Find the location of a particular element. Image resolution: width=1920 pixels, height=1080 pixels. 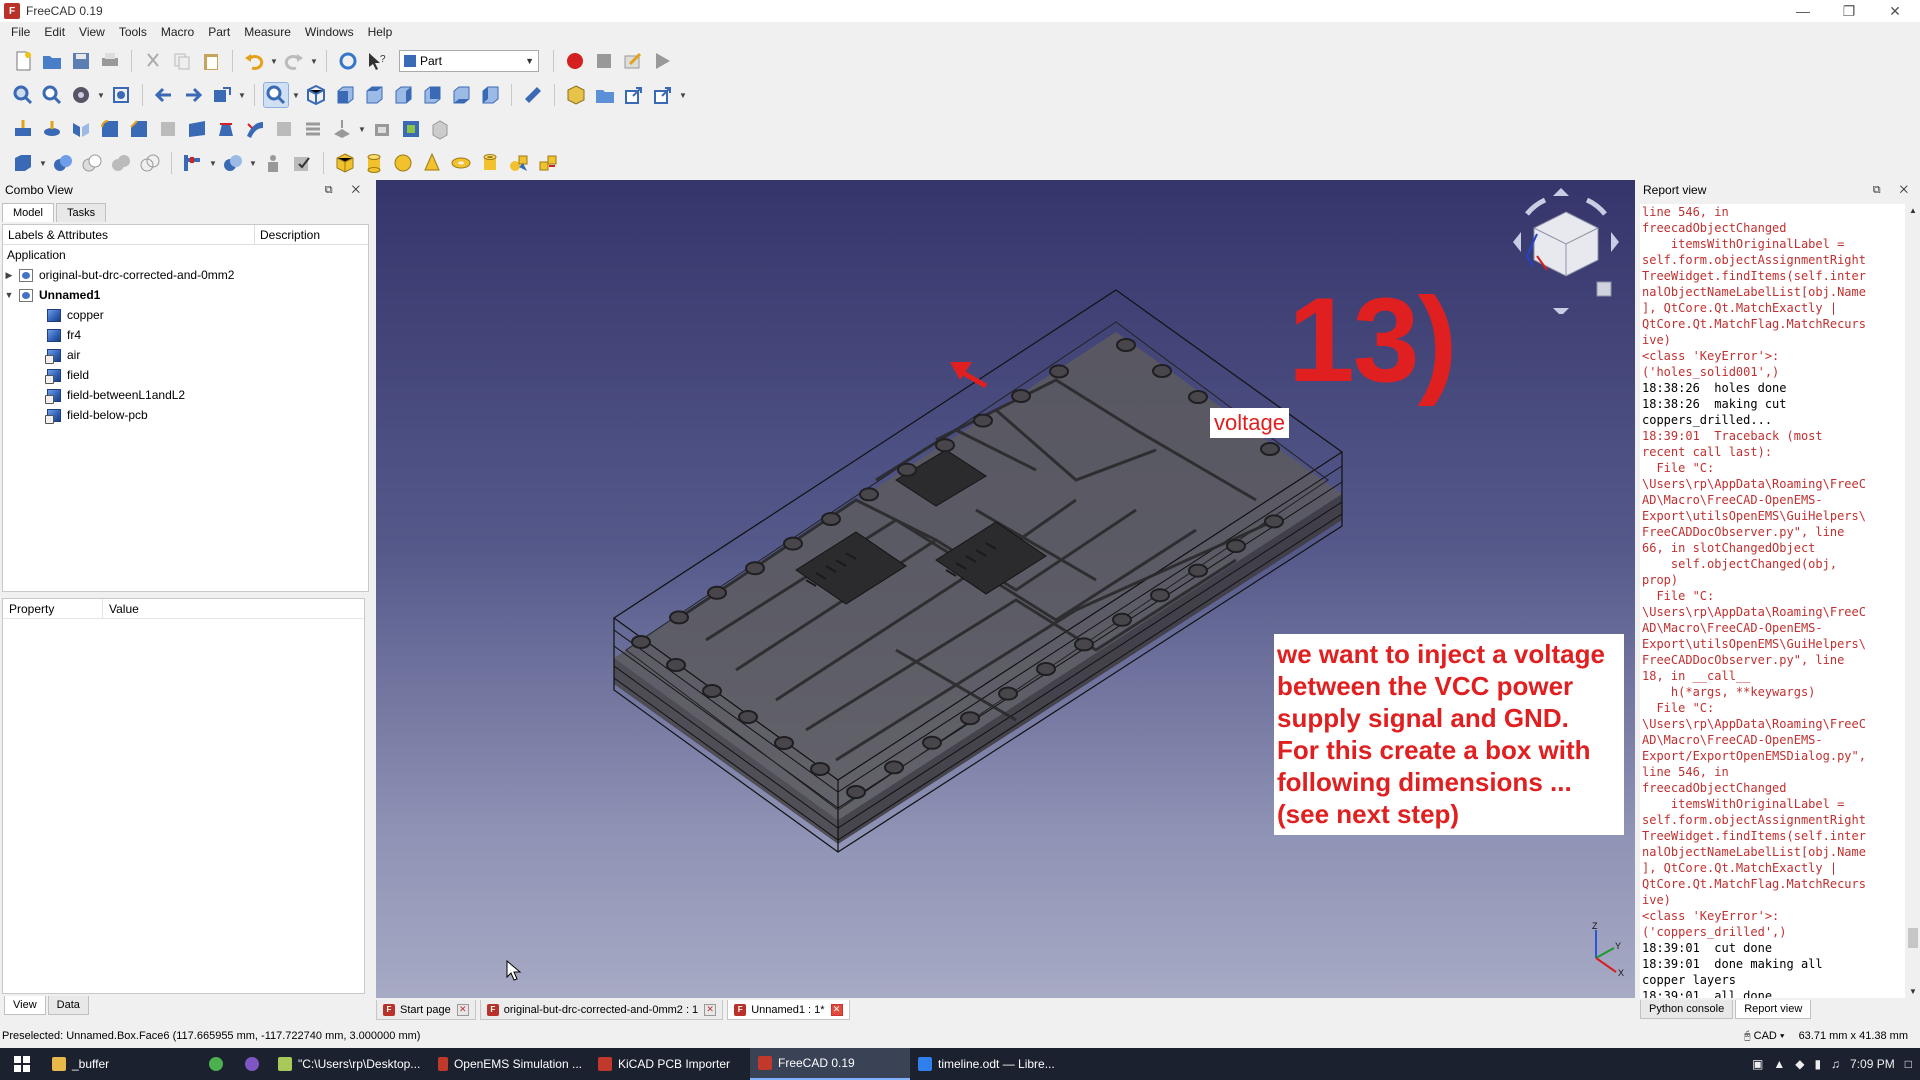

zoom-dropdown-icon: ▼ is located at coordinates (296, 95).